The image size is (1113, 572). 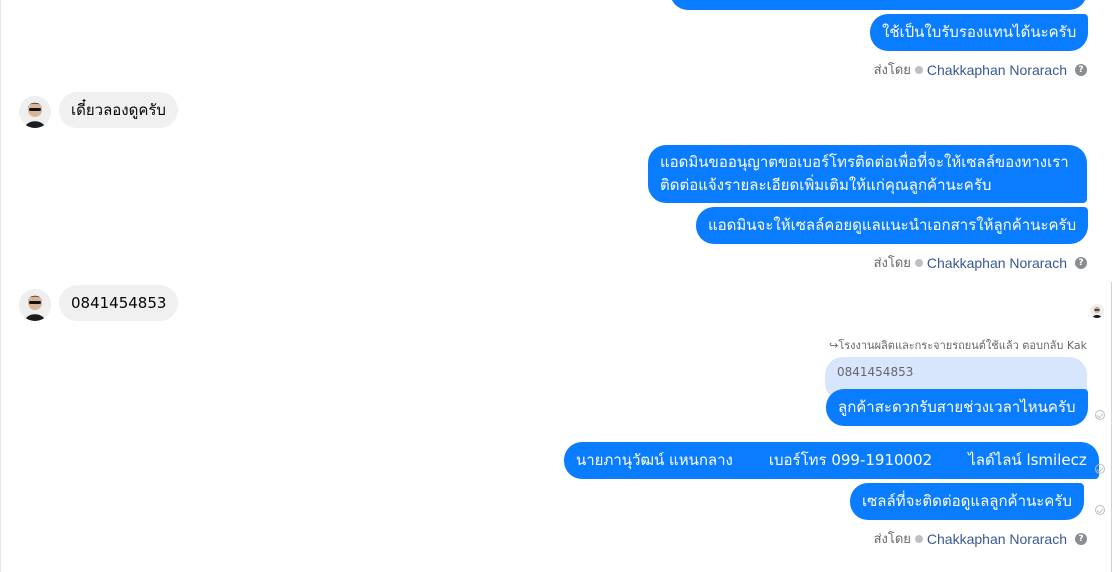 What do you see at coordinates (878, 5) in the screenshot?
I see `message-bubble-clipped` at bounding box center [878, 5].